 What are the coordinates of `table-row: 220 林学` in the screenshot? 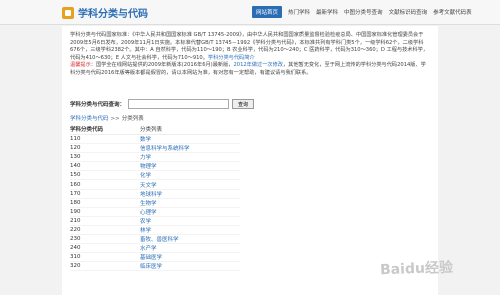 It's located at (155, 231).